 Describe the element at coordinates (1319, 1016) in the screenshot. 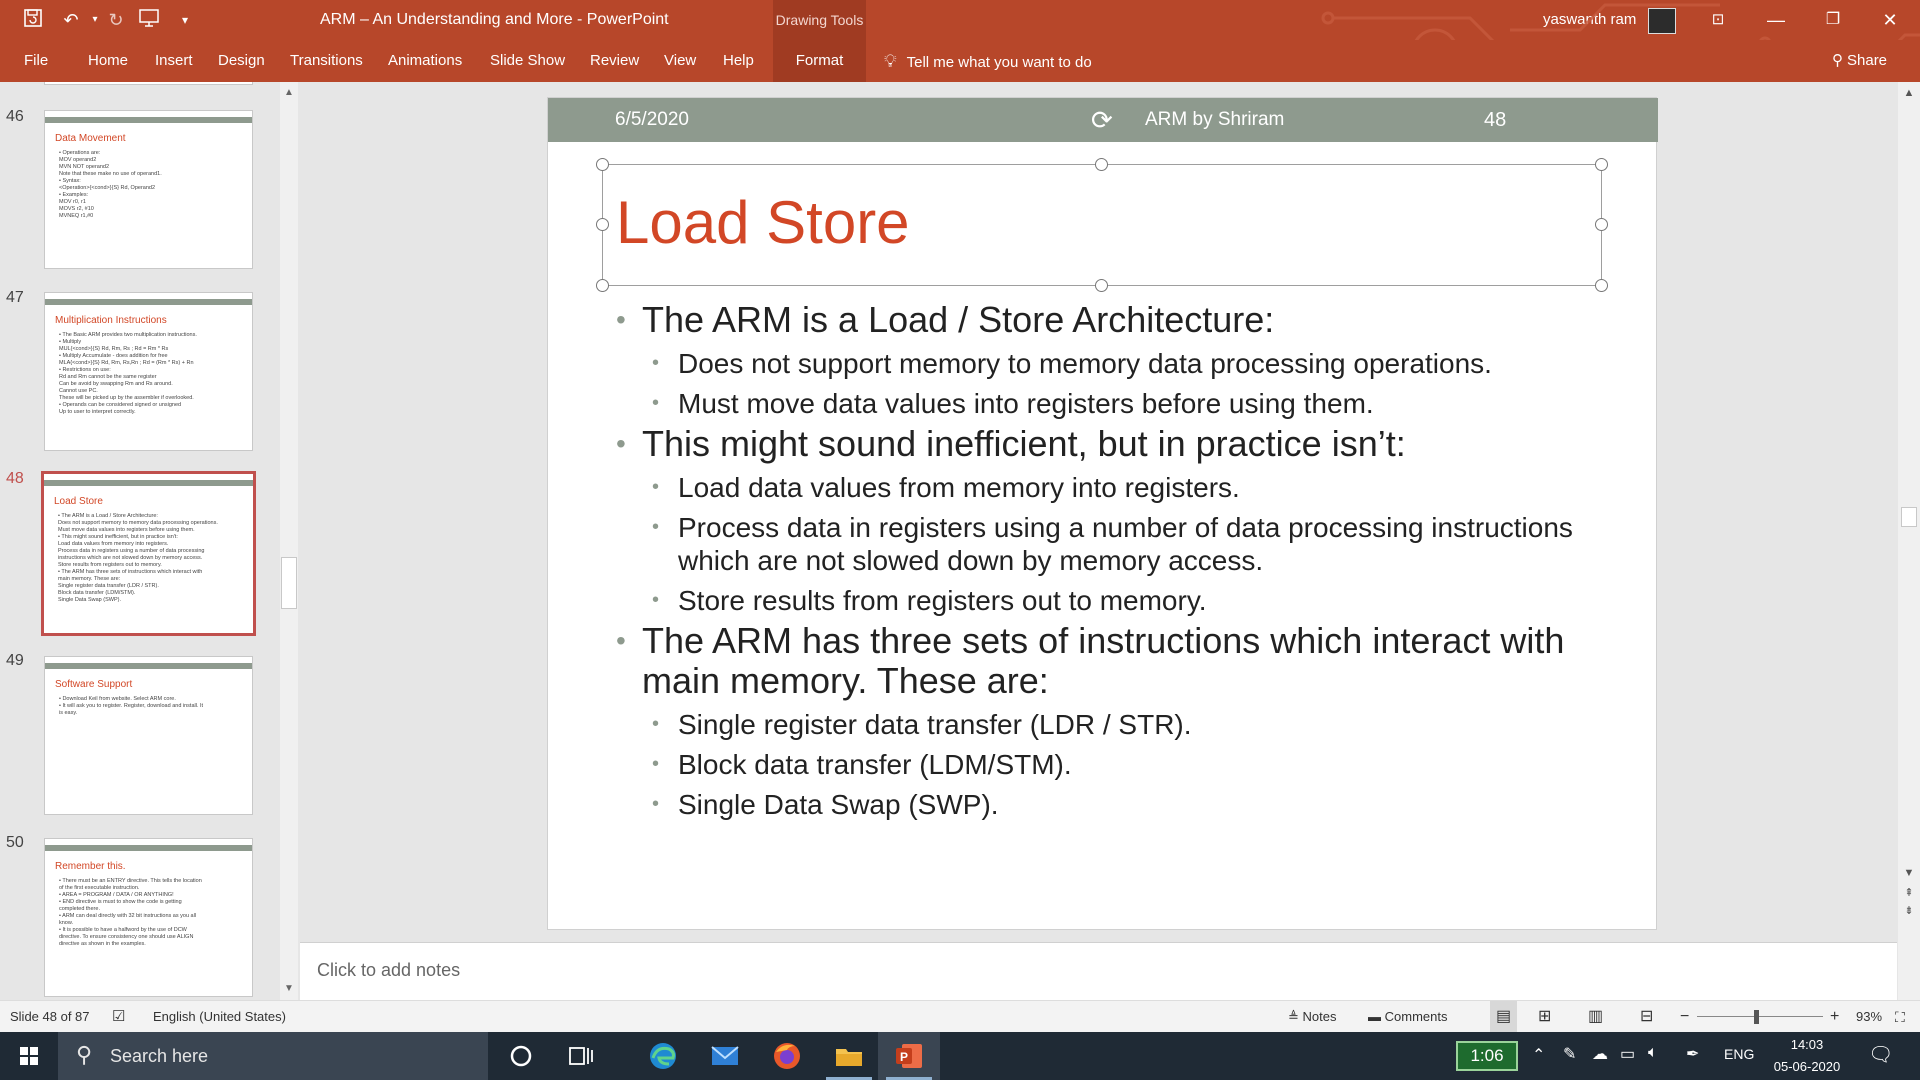

I see `notes-label: Notes` at that location.